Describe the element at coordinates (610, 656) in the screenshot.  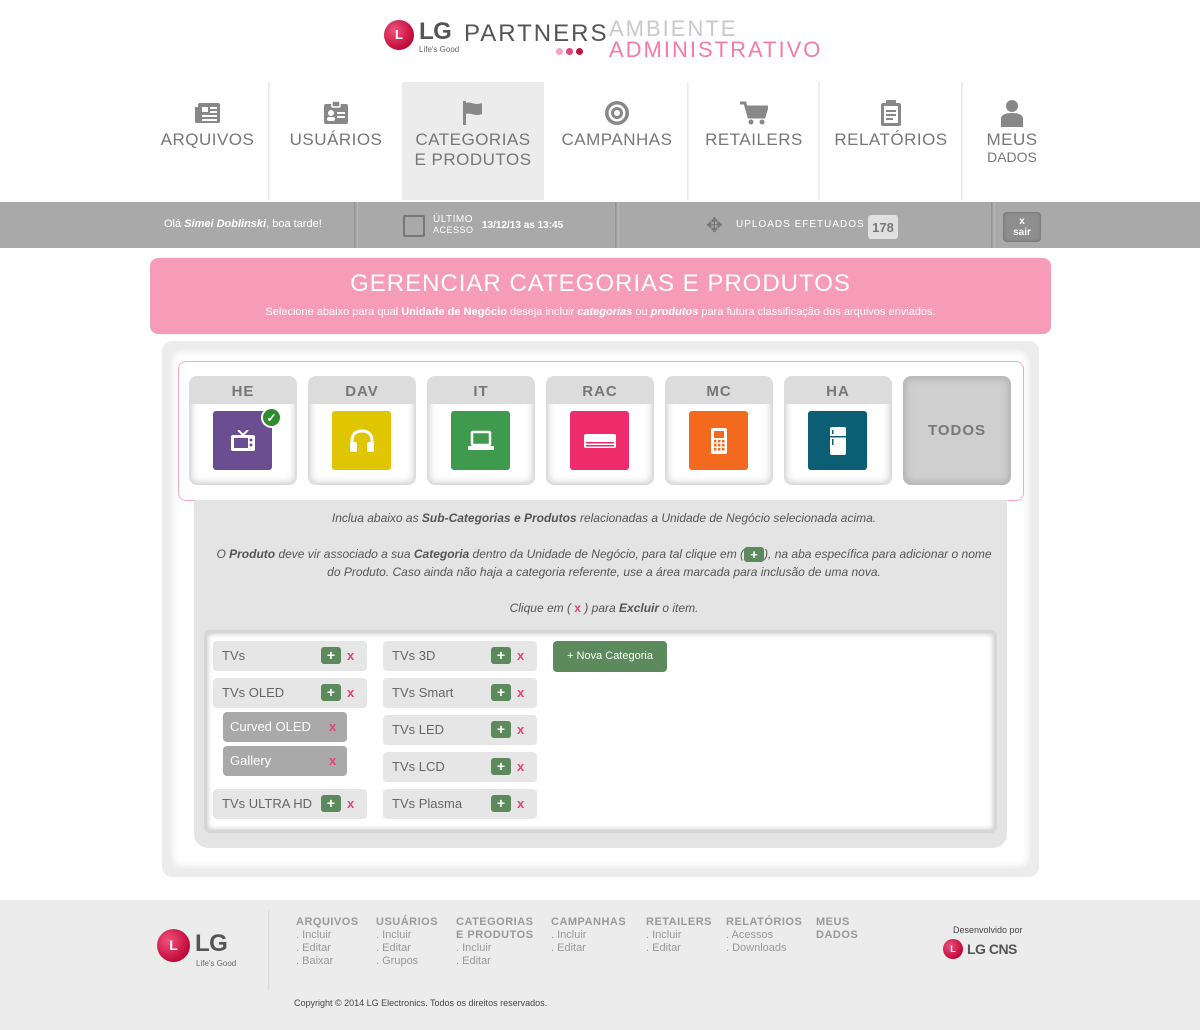
I see `new-category-button: + Nova Categoria` at that location.